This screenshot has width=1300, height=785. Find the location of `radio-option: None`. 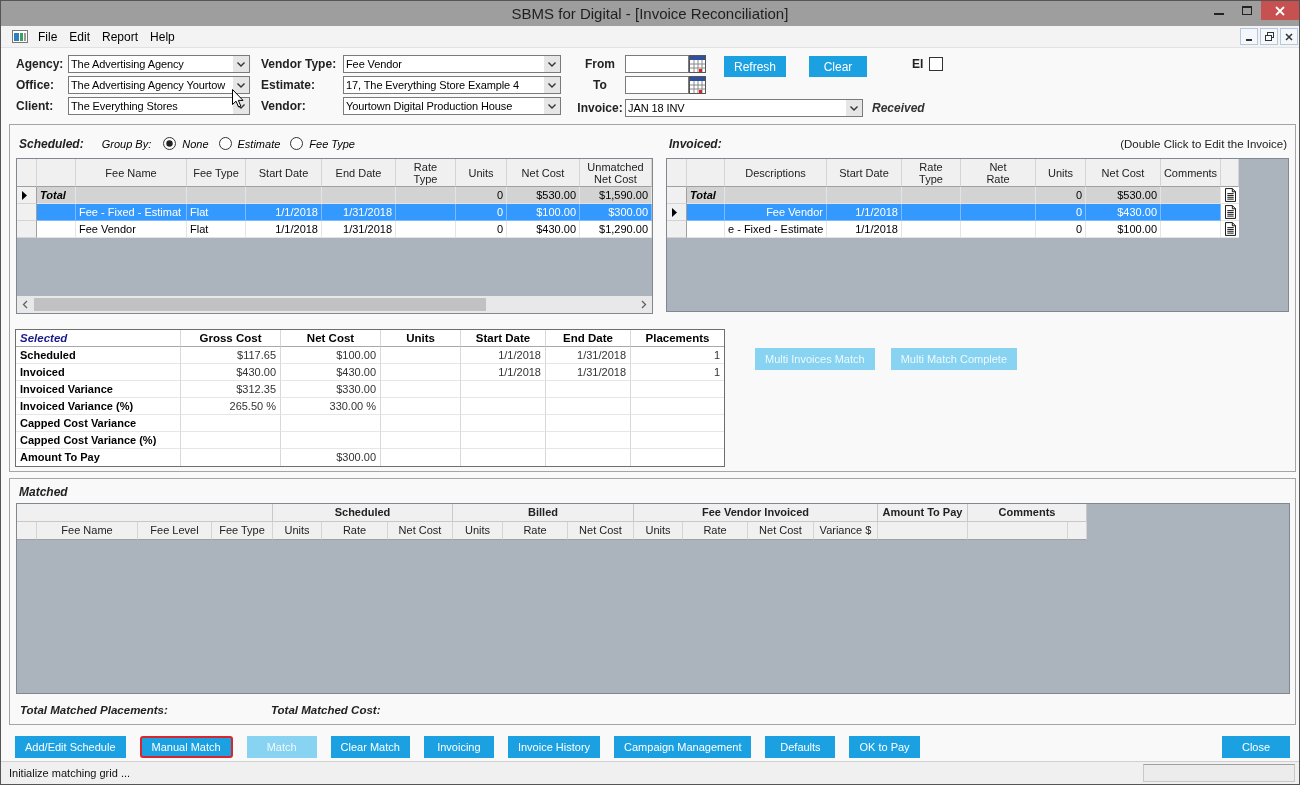

radio-option: None is located at coordinates (186, 143).